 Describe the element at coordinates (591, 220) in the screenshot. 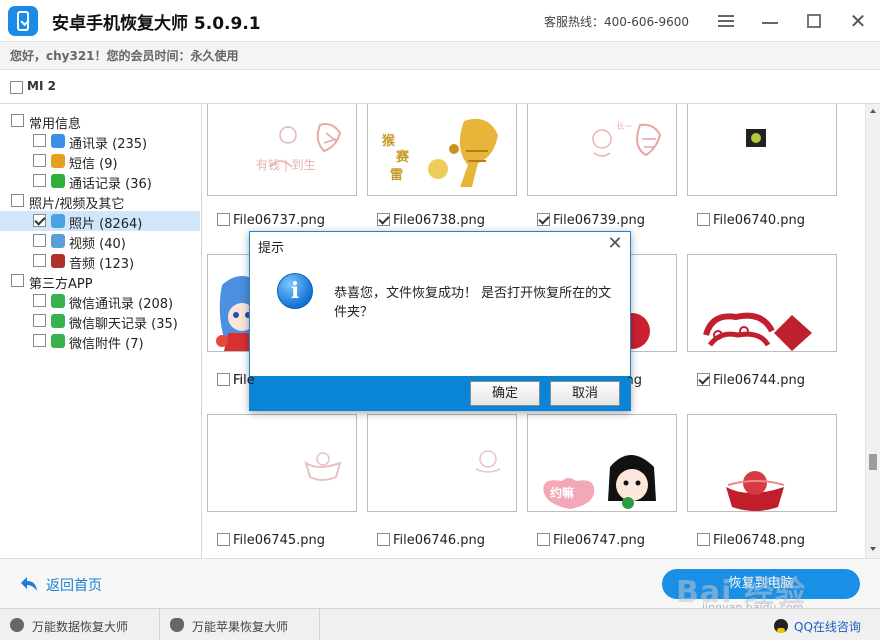

I see `file-label-06739: File06739.png` at that location.